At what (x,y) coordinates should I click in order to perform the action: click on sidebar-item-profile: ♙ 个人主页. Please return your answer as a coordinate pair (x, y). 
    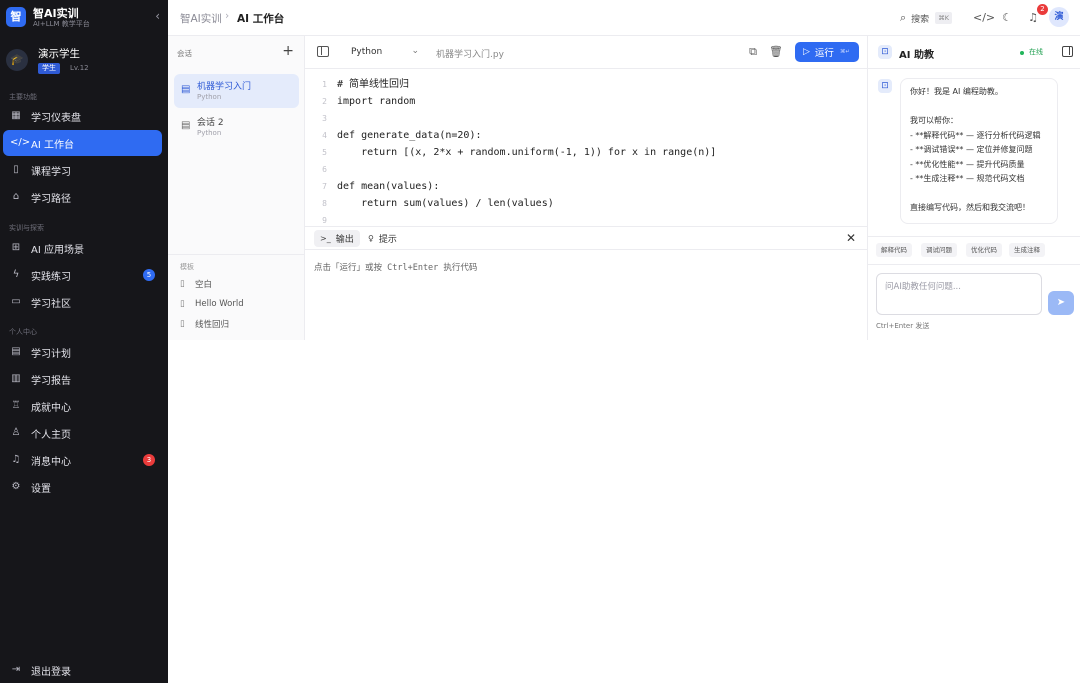
    Looking at the image, I should click on (82, 433).